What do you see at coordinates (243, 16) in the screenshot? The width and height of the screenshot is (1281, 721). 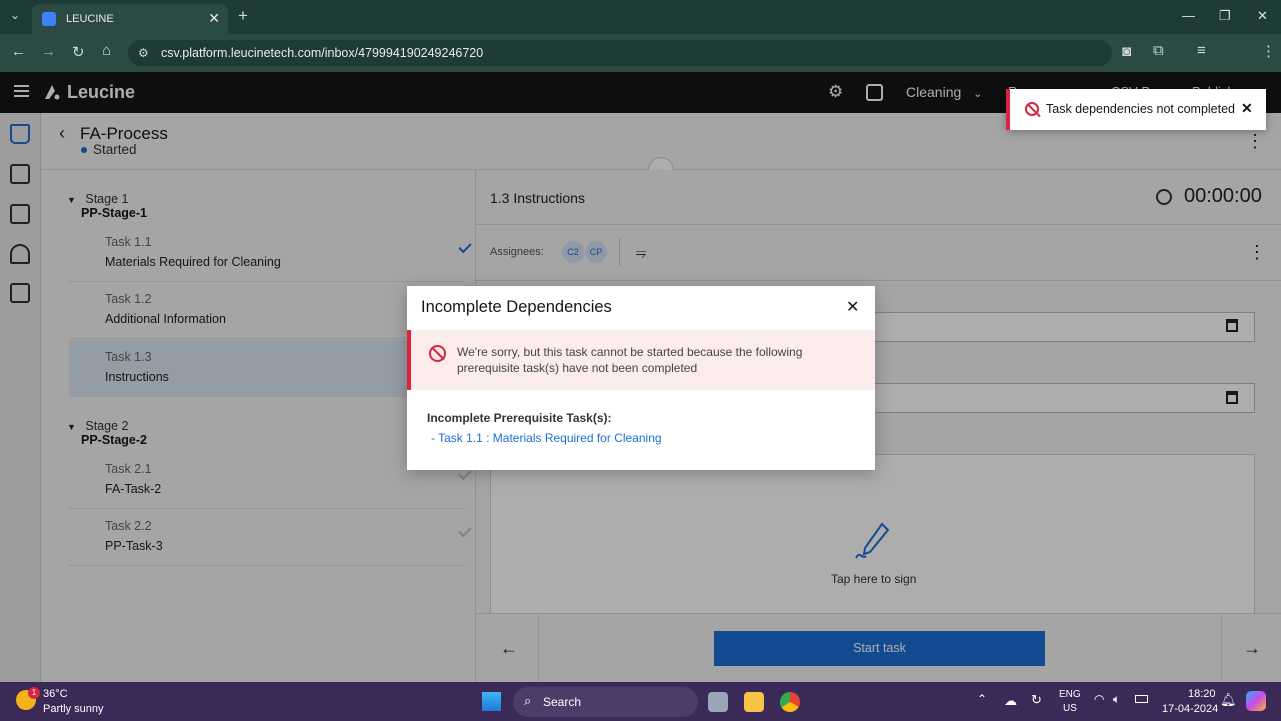 I see `new-tab-icon: +` at bounding box center [243, 16].